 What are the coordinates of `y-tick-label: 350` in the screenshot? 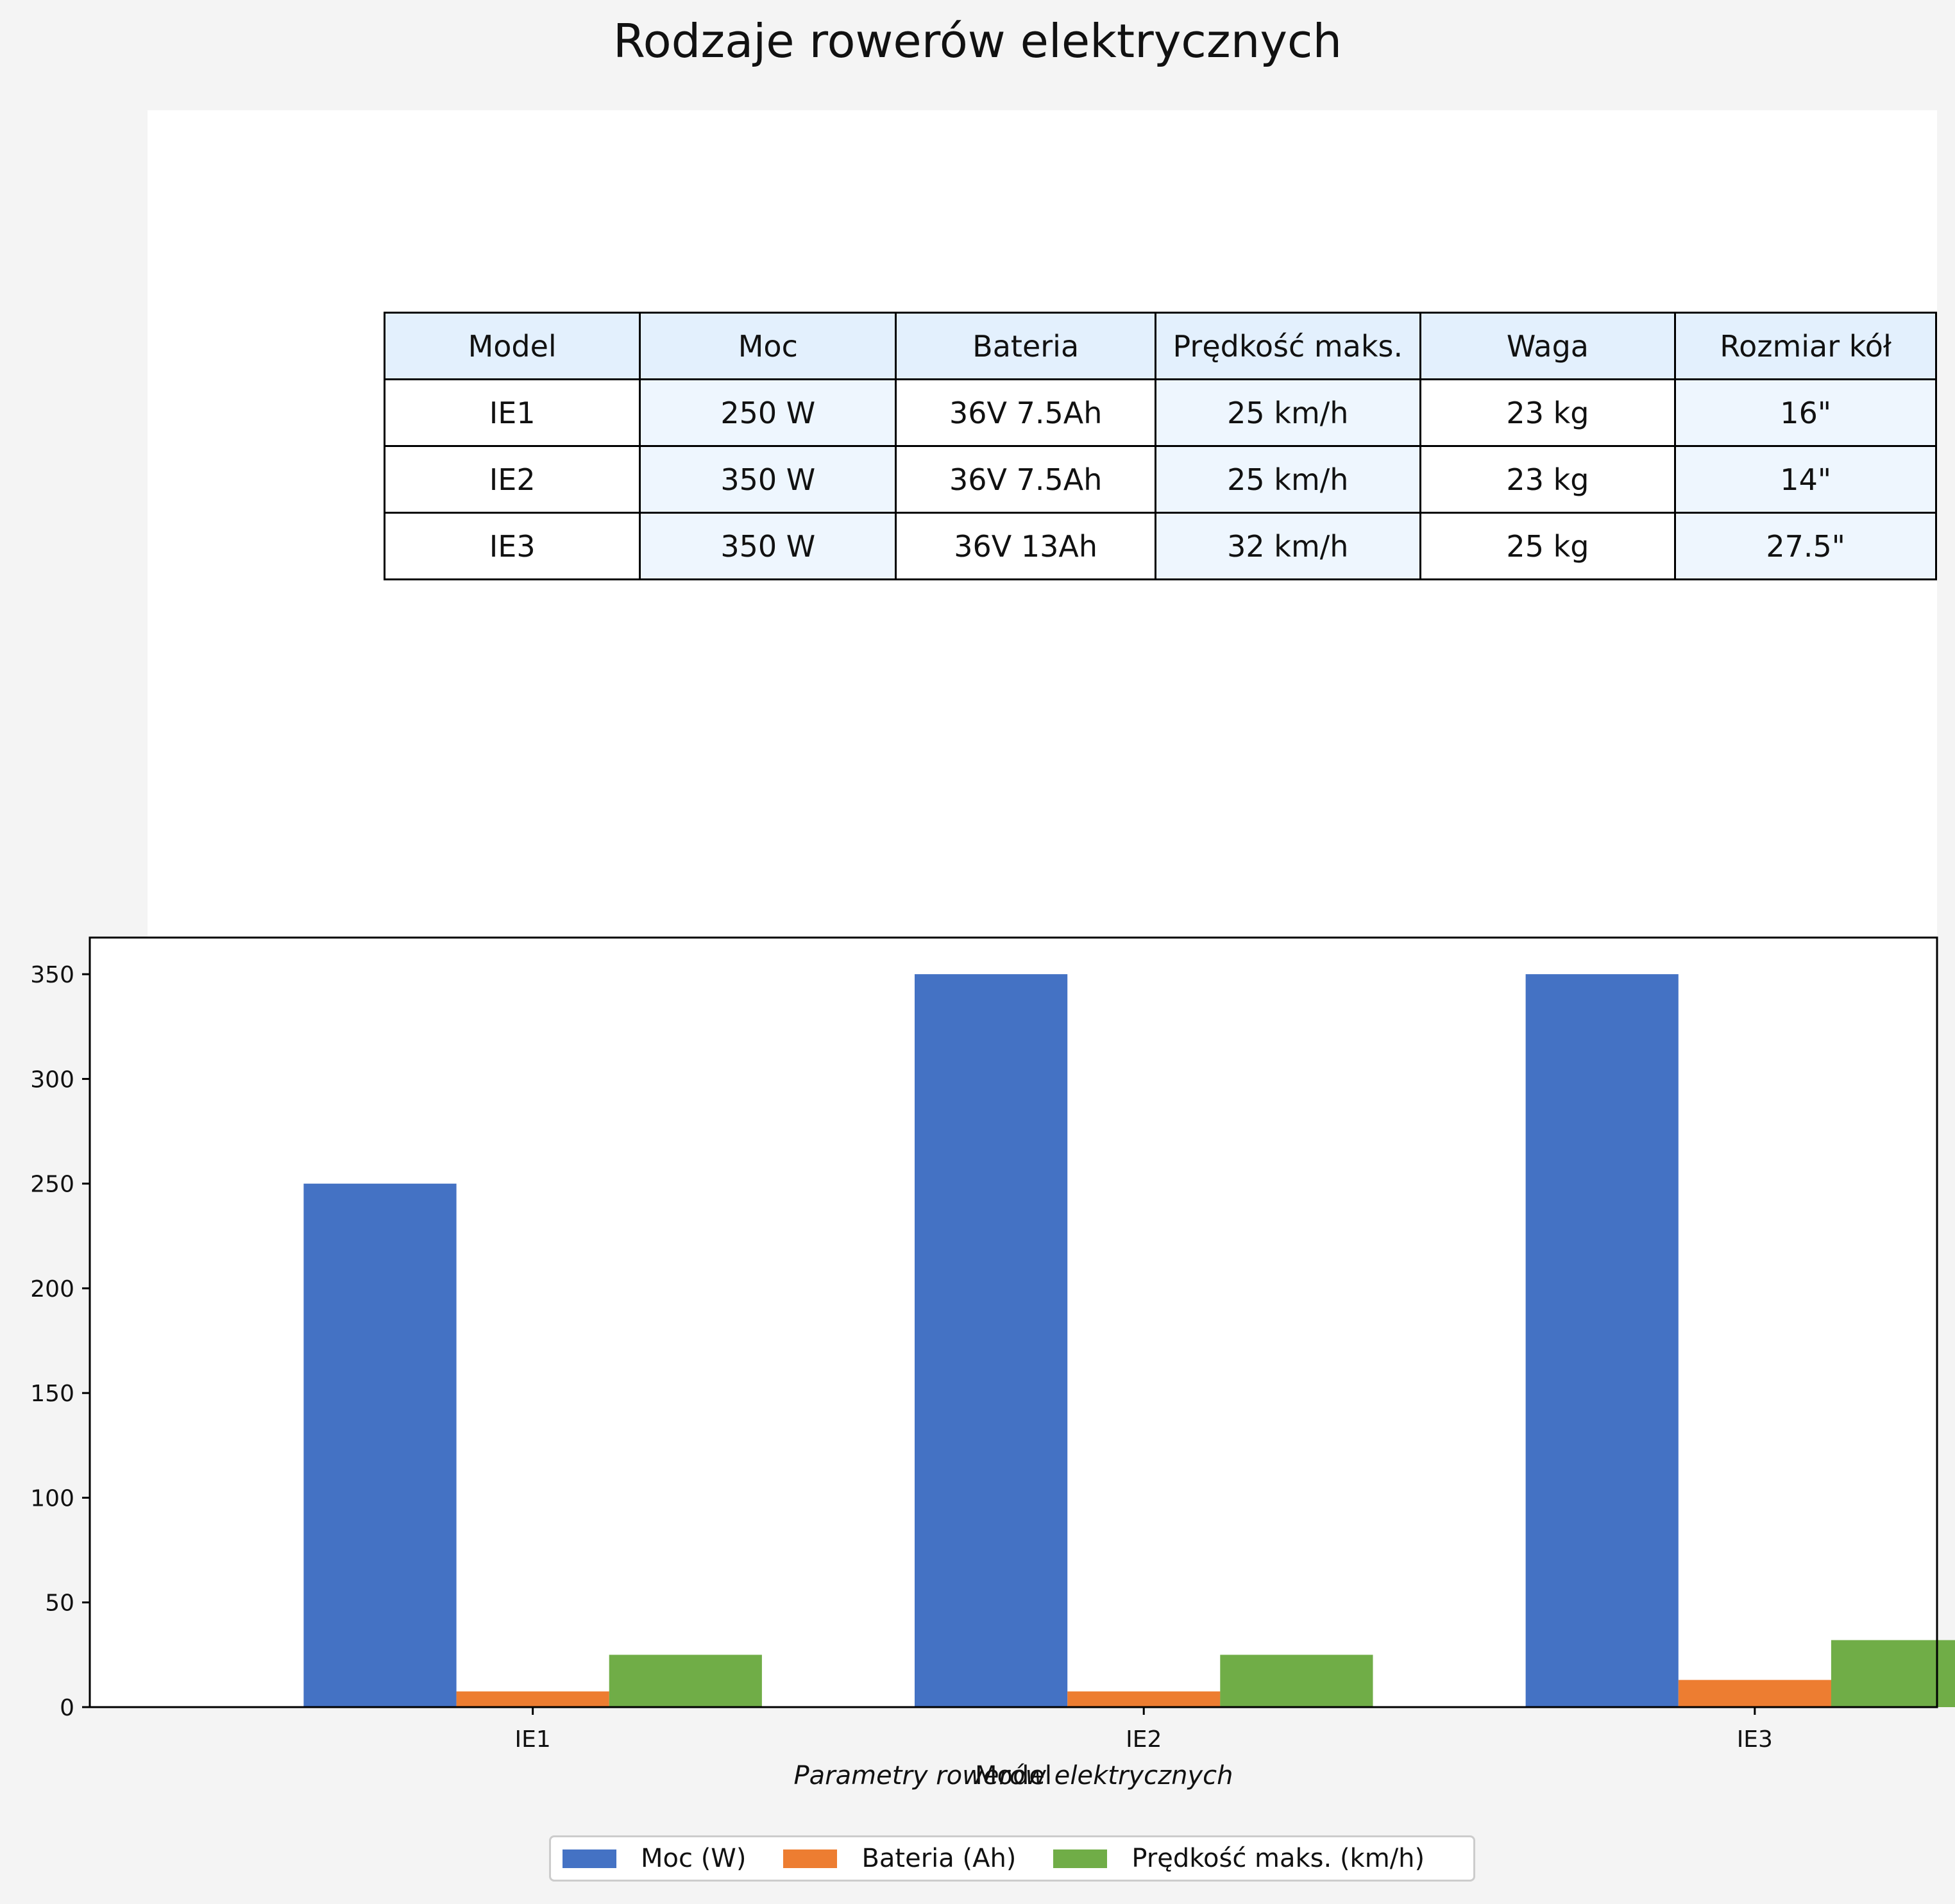 It's located at (52, 975).